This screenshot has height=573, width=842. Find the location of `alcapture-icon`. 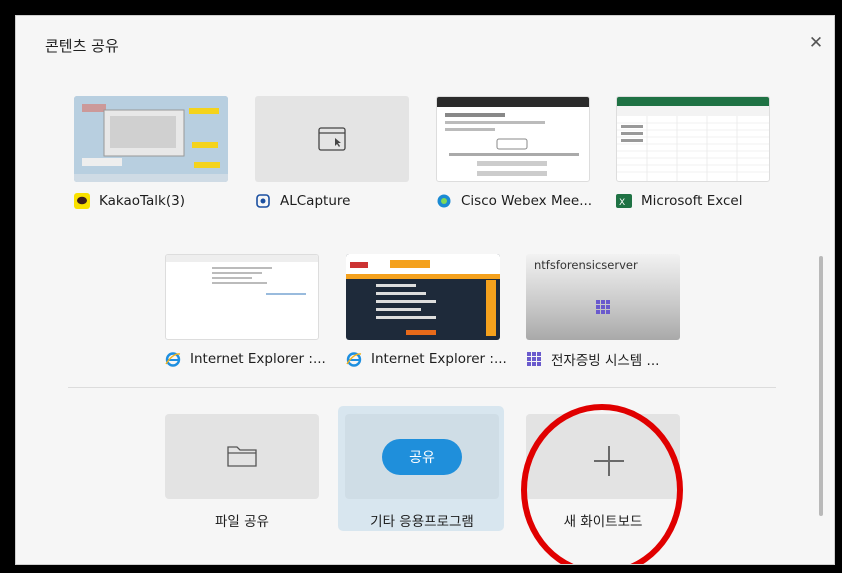

alcapture-icon is located at coordinates (263, 201).